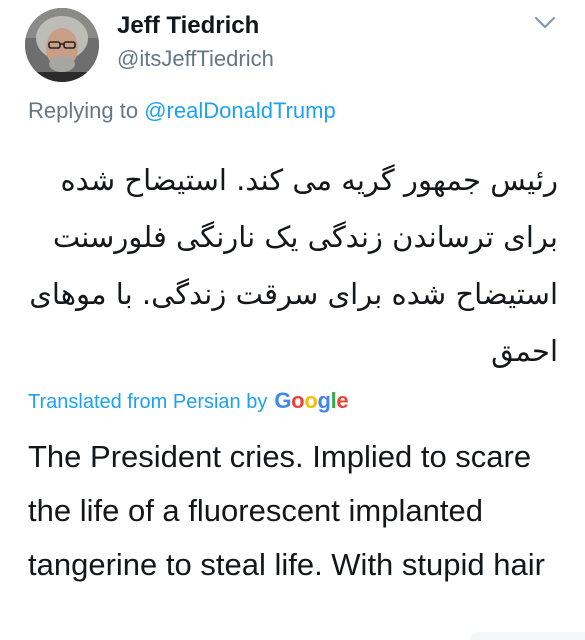 The height and width of the screenshot is (640, 585). Describe the element at coordinates (195, 59) in the screenshot. I see `author-handle: @itsJeffTiedrich` at that location.